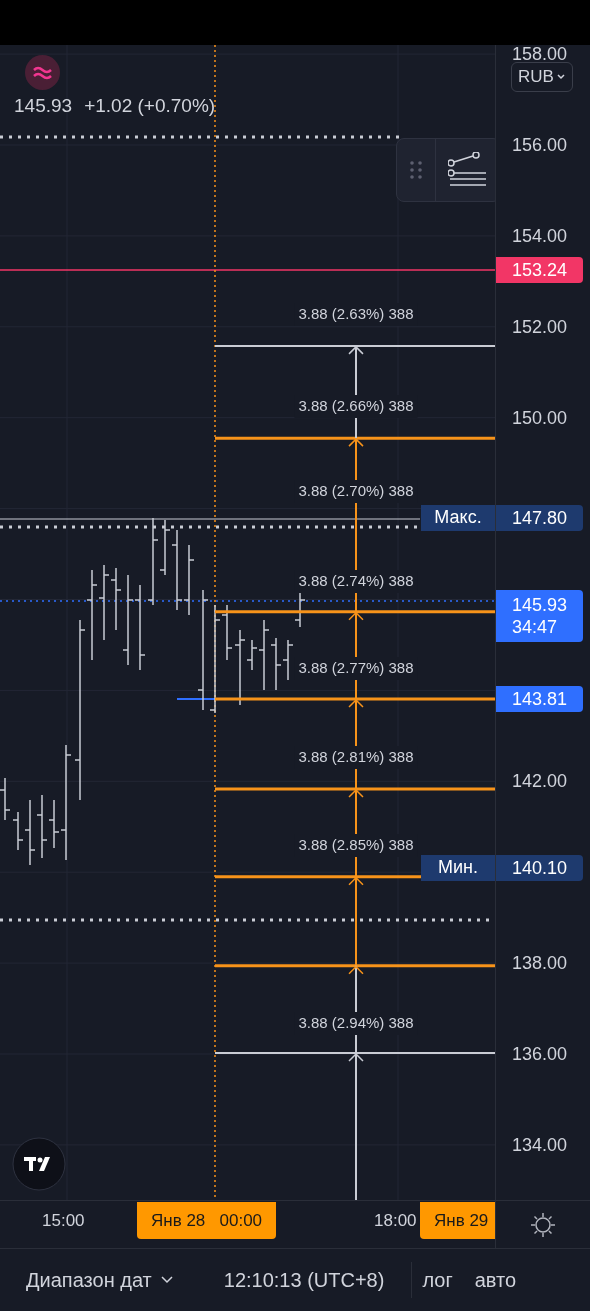  Describe the element at coordinates (540, 270) in the screenshot. I see `badge-price: 153.24` at that location.